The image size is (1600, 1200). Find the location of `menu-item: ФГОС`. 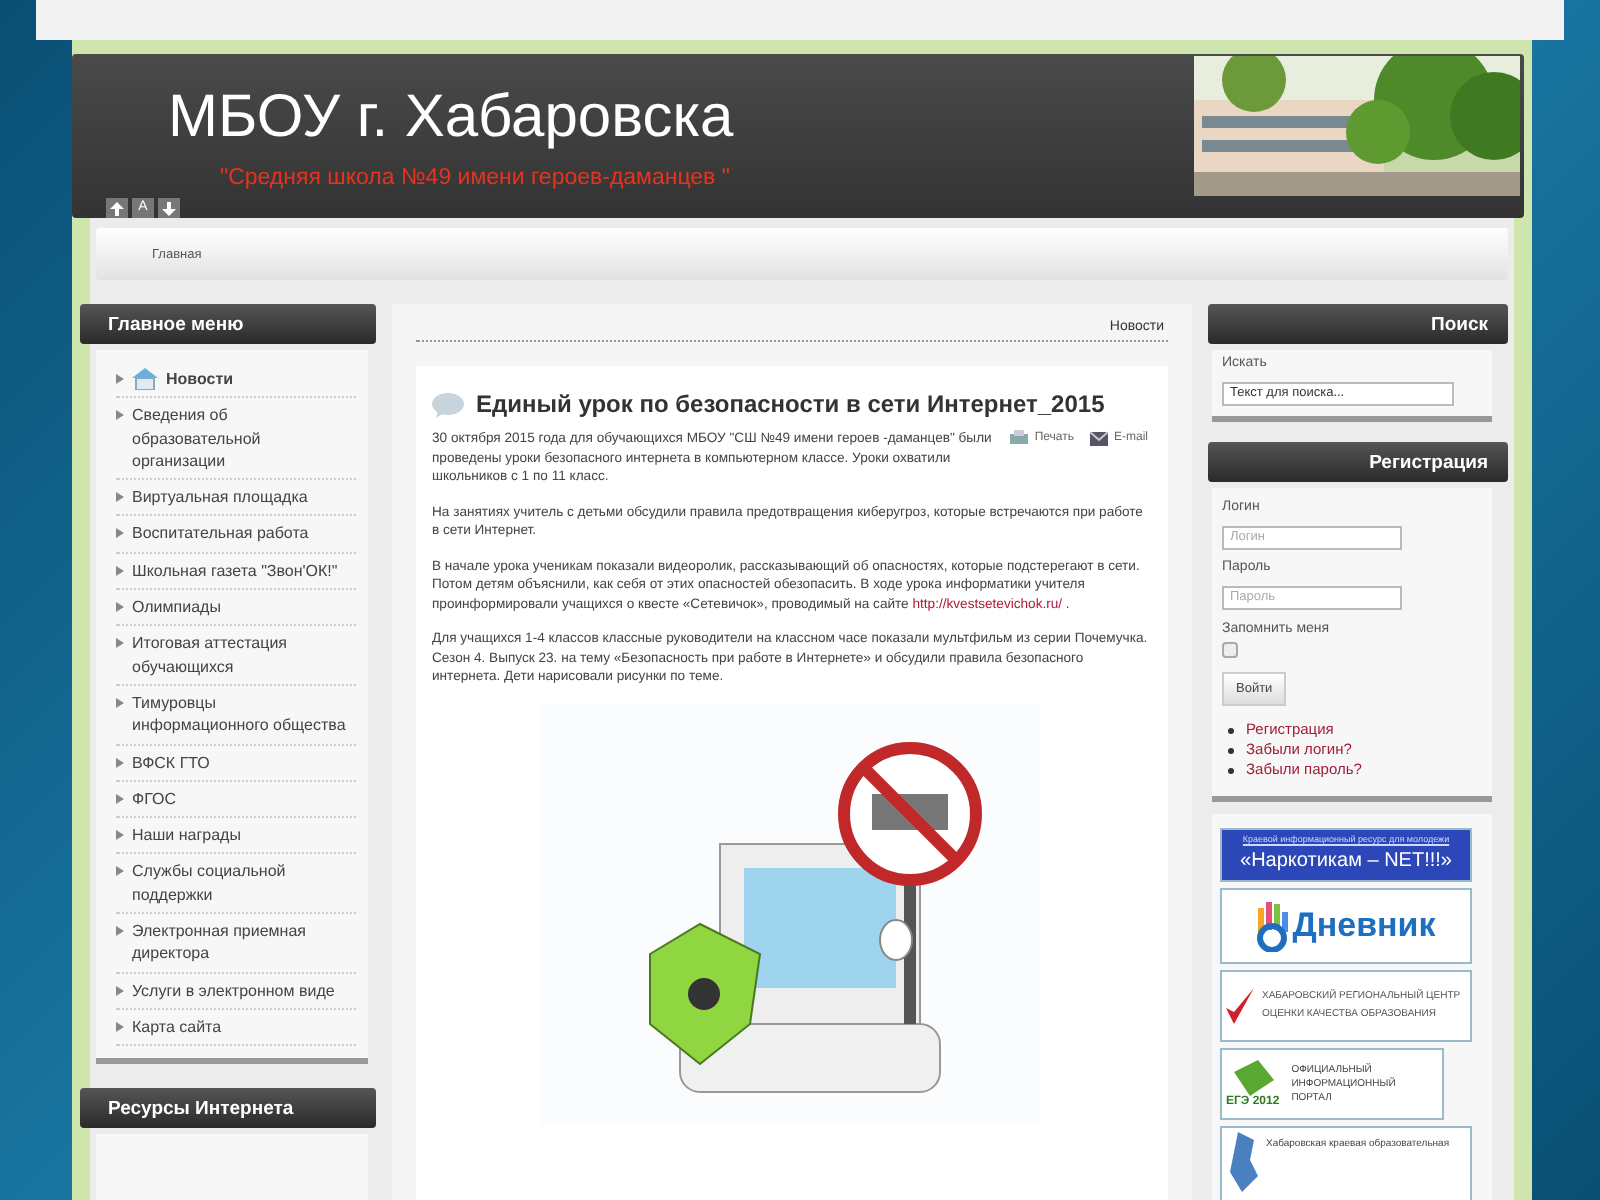

menu-item: ФГОС is located at coordinates (236, 800).